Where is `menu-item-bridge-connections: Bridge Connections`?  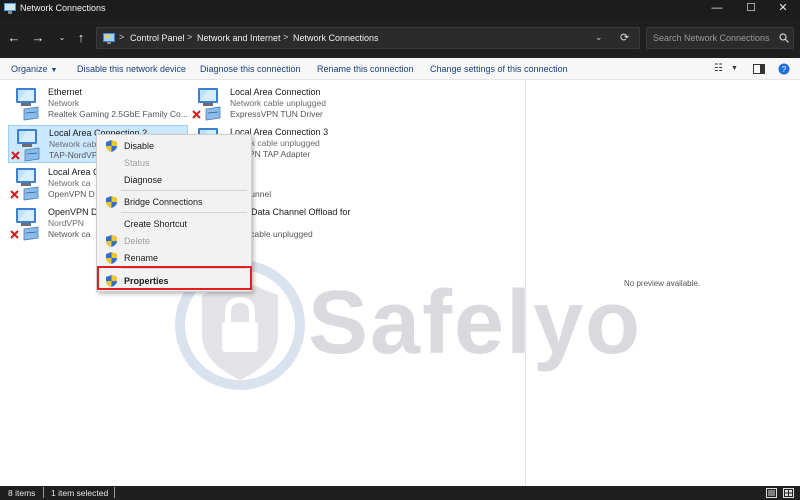
menu-item-bridge-connections: Bridge Connections is located at coordinates (174, 202).